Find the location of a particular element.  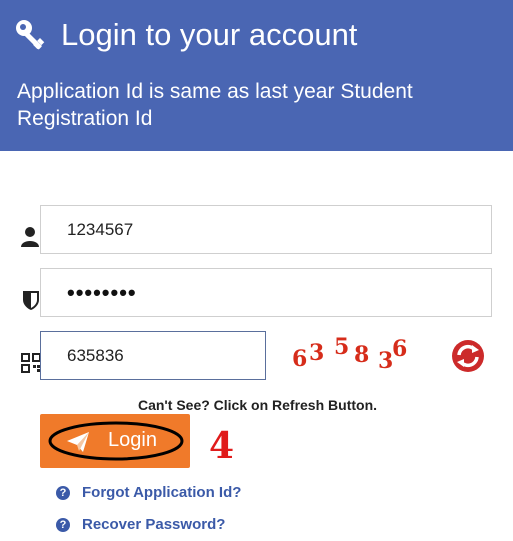

captcha-input-value: 635836 is located at coordinates (95, 355).